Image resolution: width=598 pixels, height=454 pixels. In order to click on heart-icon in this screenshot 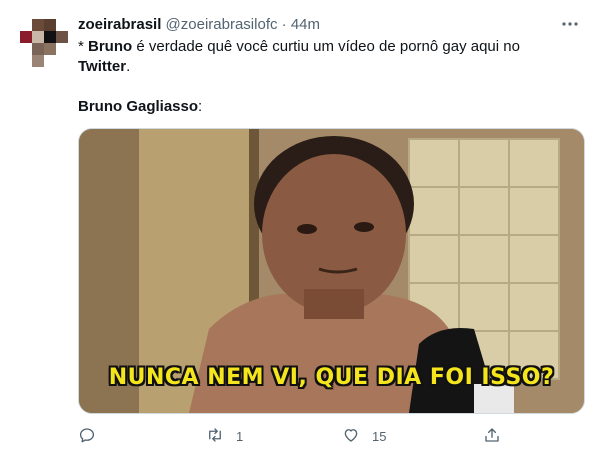, I will do `click(351, 436)`.